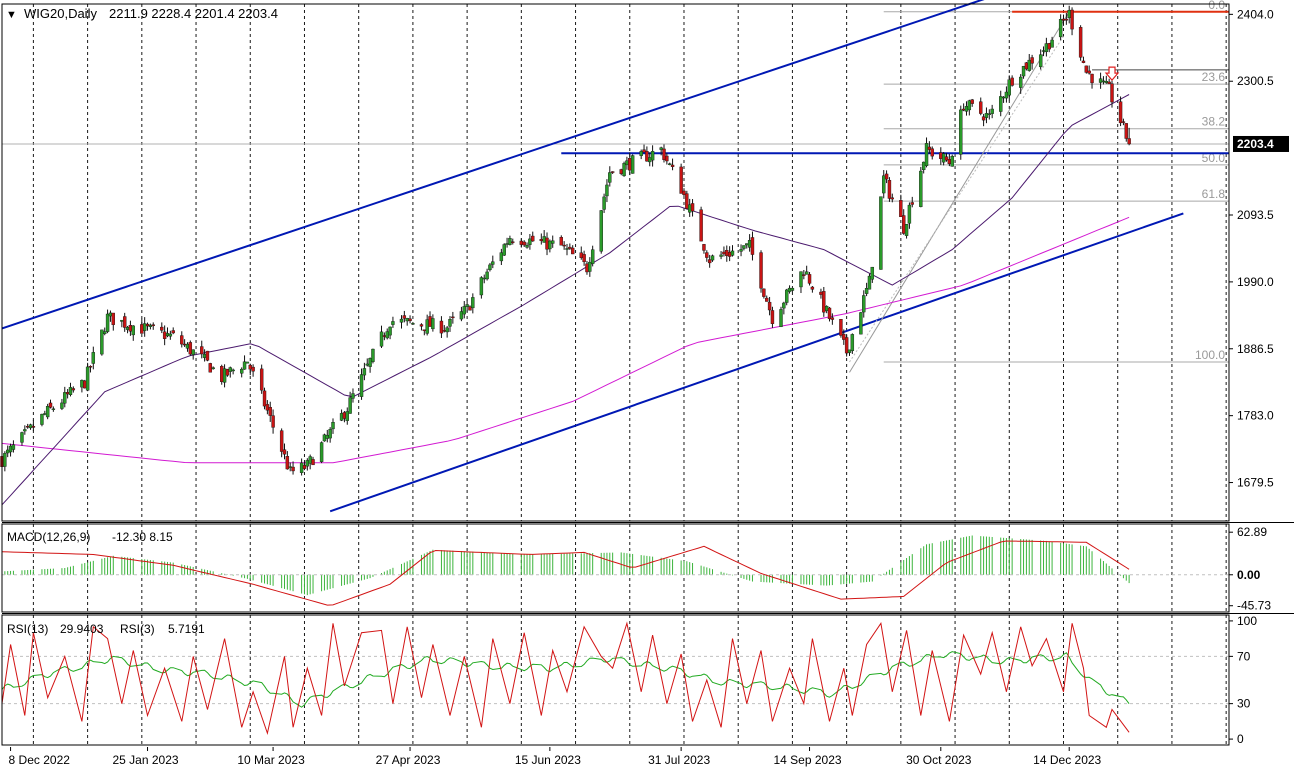 Image resolution: width=1294 pixels, height=771 pixels. I want to click on time-axis-tick-label: 14 Dec 2023, so click(1067, 760).